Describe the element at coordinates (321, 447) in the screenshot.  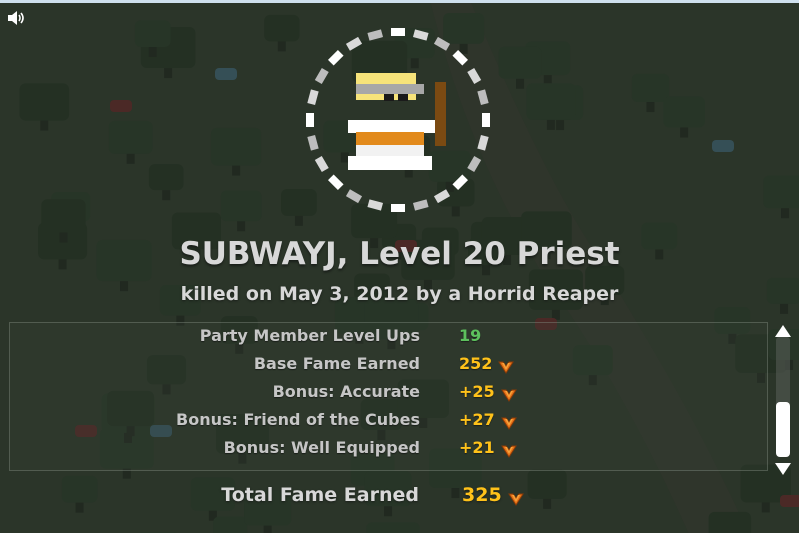
I see `stat-label: Bonus: Well Equipped` at that location.